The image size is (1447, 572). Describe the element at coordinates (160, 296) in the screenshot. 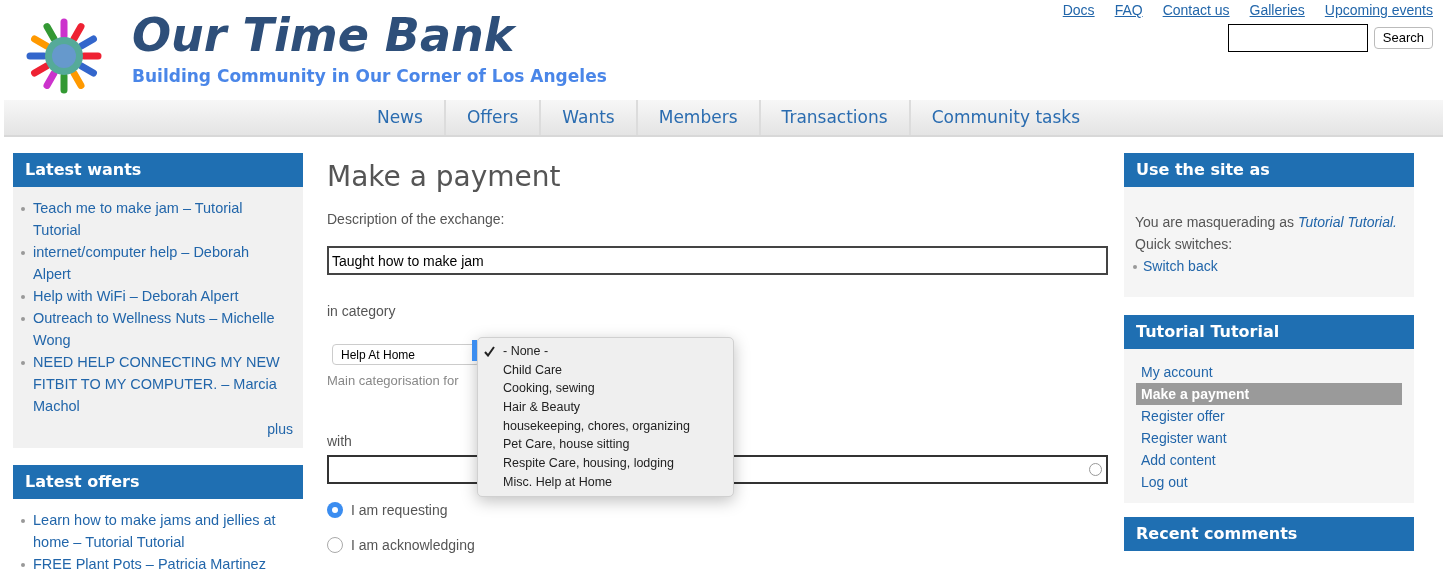

I see `want-link: Help with WiFi – Deborah Alpert` at that location.